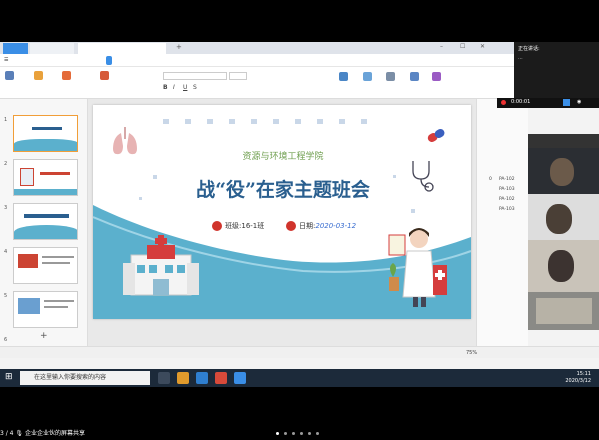 The width and height of the screenshot is (599, 440). What do you see at coordinates (583, 374) in the screenshot?
I see `clock-time: 15:11` at bounding box center [583, 374].